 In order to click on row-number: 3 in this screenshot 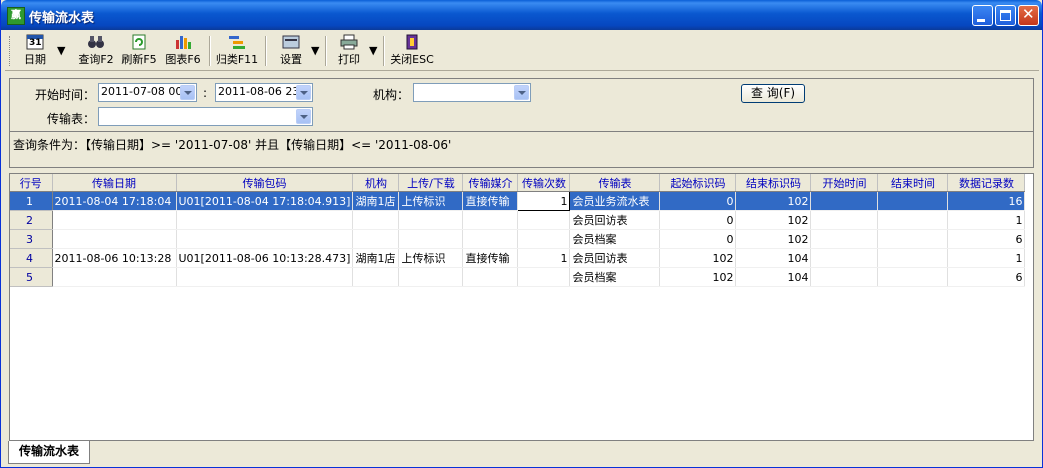, I will do `click(31, 239)`.